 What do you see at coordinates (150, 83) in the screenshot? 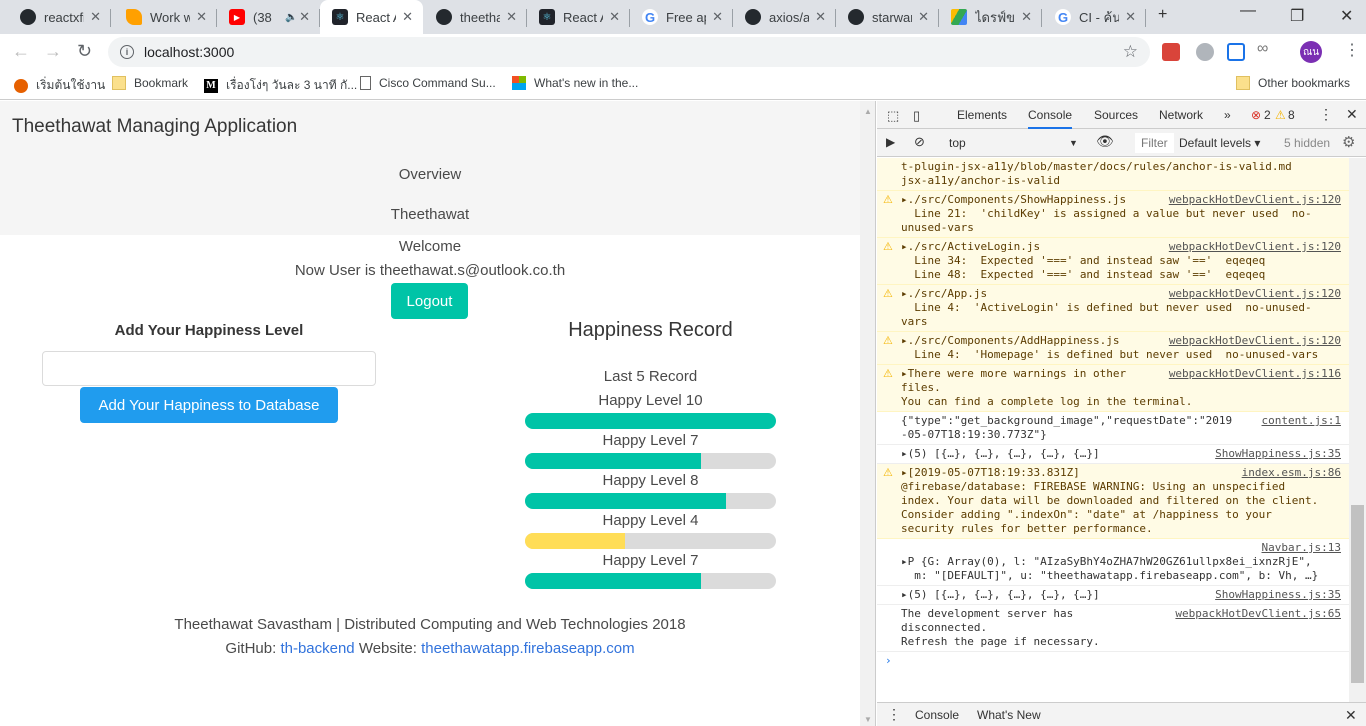
I see `bookmark-folder: Bookmark` at bounding box center [150, 83].